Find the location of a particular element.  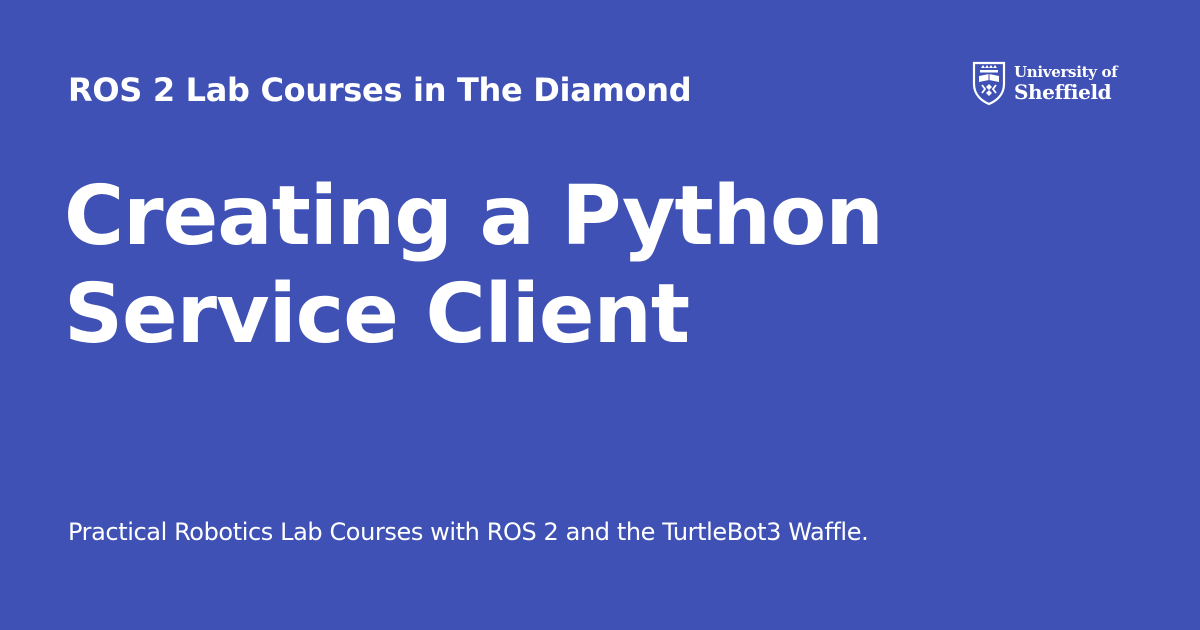

logo-wordmark: University of Sheffield is located at coordinates (1066, 83).